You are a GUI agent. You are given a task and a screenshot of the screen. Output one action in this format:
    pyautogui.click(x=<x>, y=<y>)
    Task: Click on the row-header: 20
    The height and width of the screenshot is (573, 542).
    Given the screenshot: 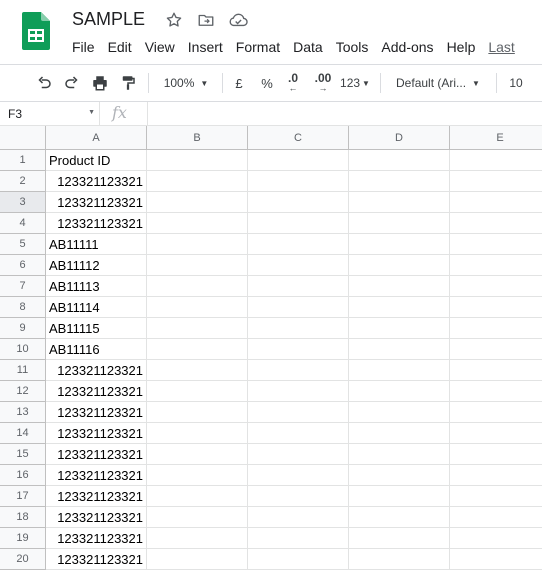 What is the action you would take?
    pyautogui.click(x=23, y=559)
    